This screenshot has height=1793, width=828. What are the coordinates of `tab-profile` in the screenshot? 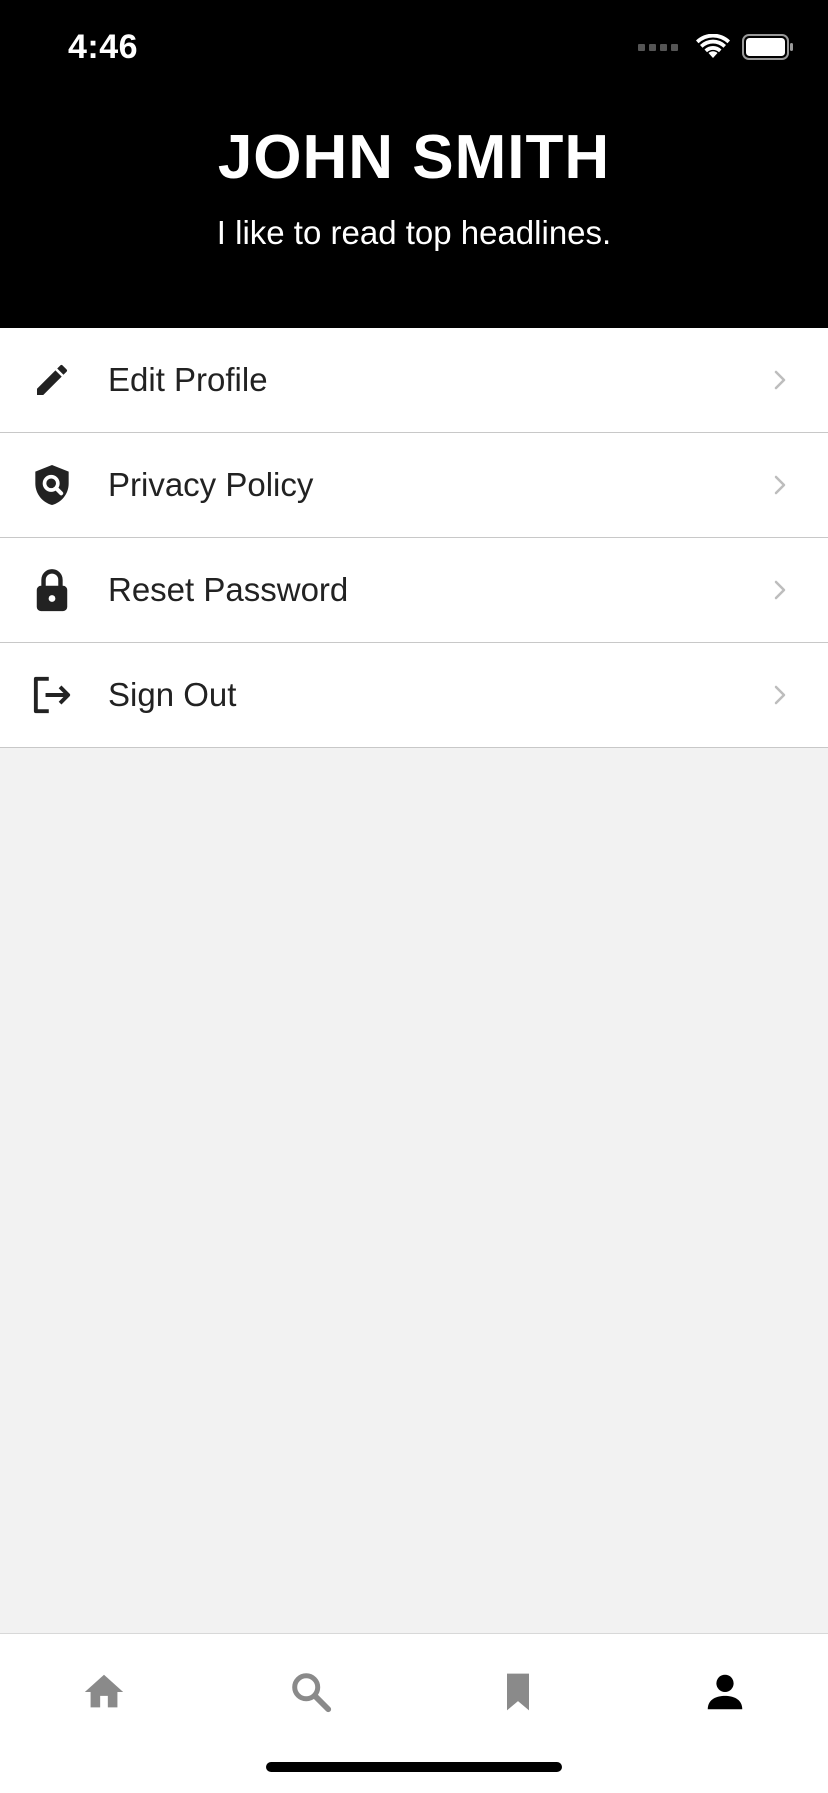 It's located at (725, 1692).